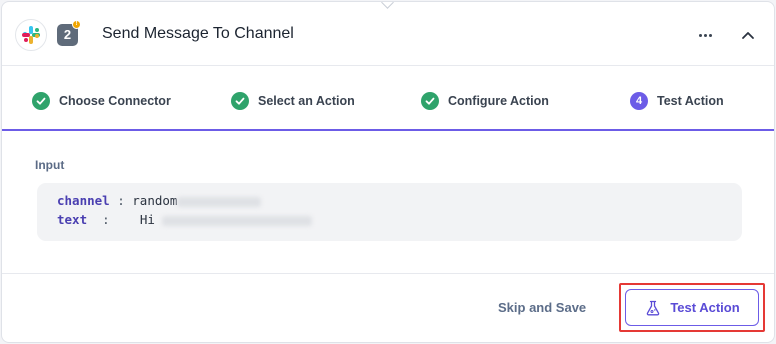 This screenshot has height=344, width=776. Describe the element at coordinates (155, 200) in the screenshot. I see `input-value: random` at that location.